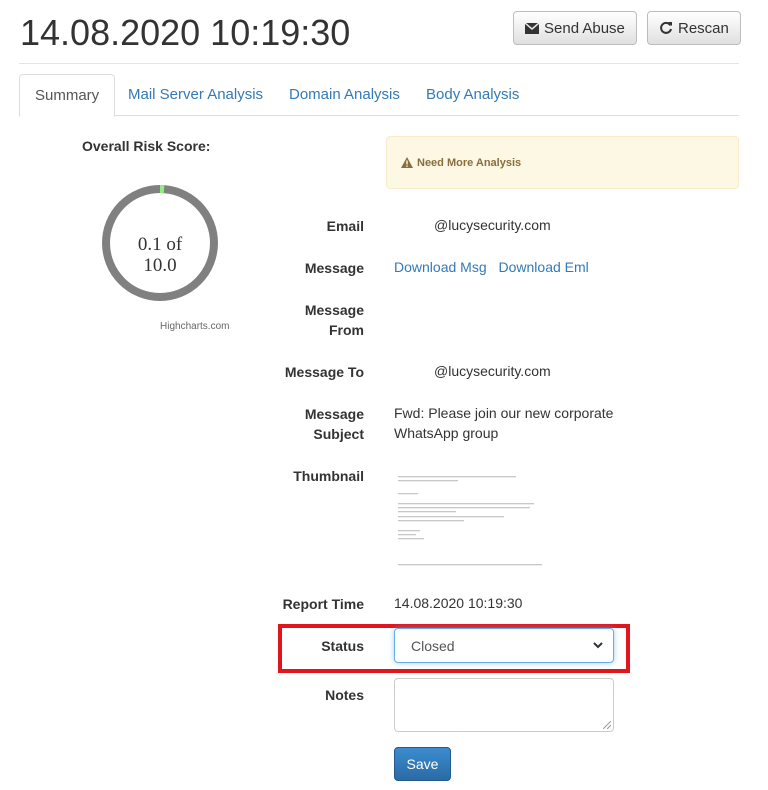 Image resolution: width=768 pixels, height=790 pixels. Describe the element at coordinates (185, 32) in the screenshot. I see `page-title: 14.08.2020 10:19:30` at that location.